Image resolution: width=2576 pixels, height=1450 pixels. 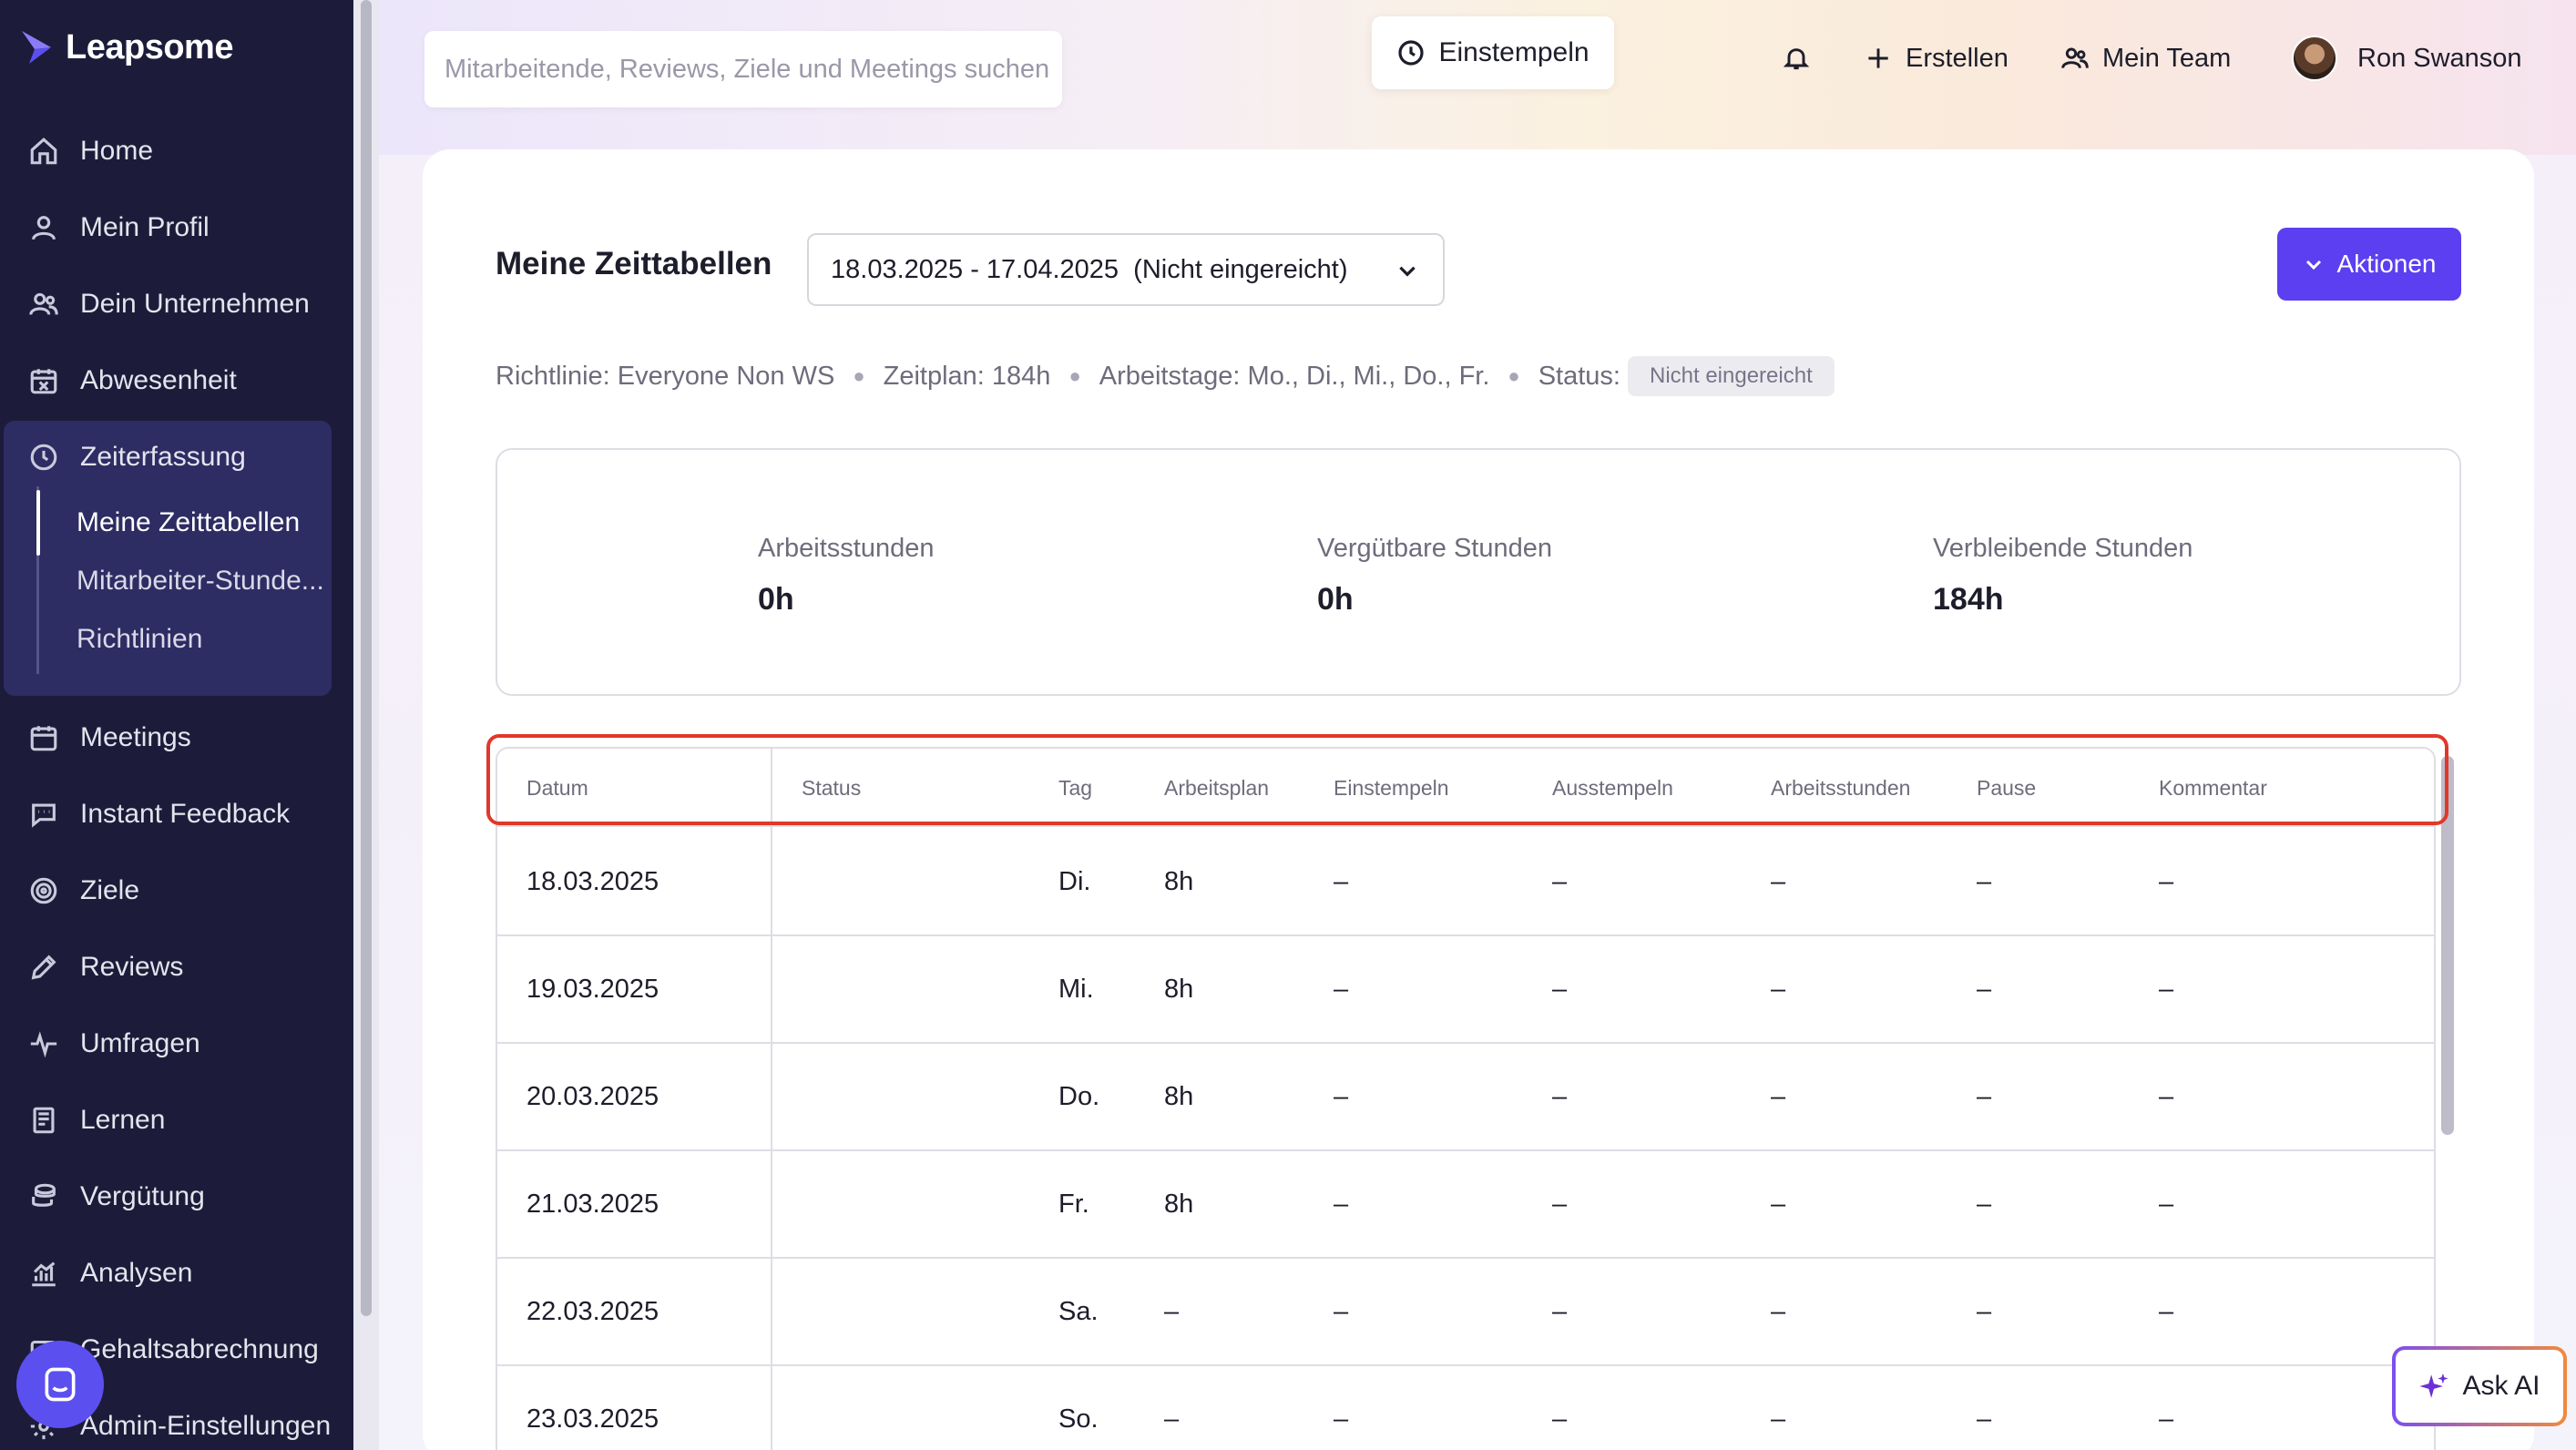 I want to click on sidebar-item-label: Meetings, so click(x=135, y=737).